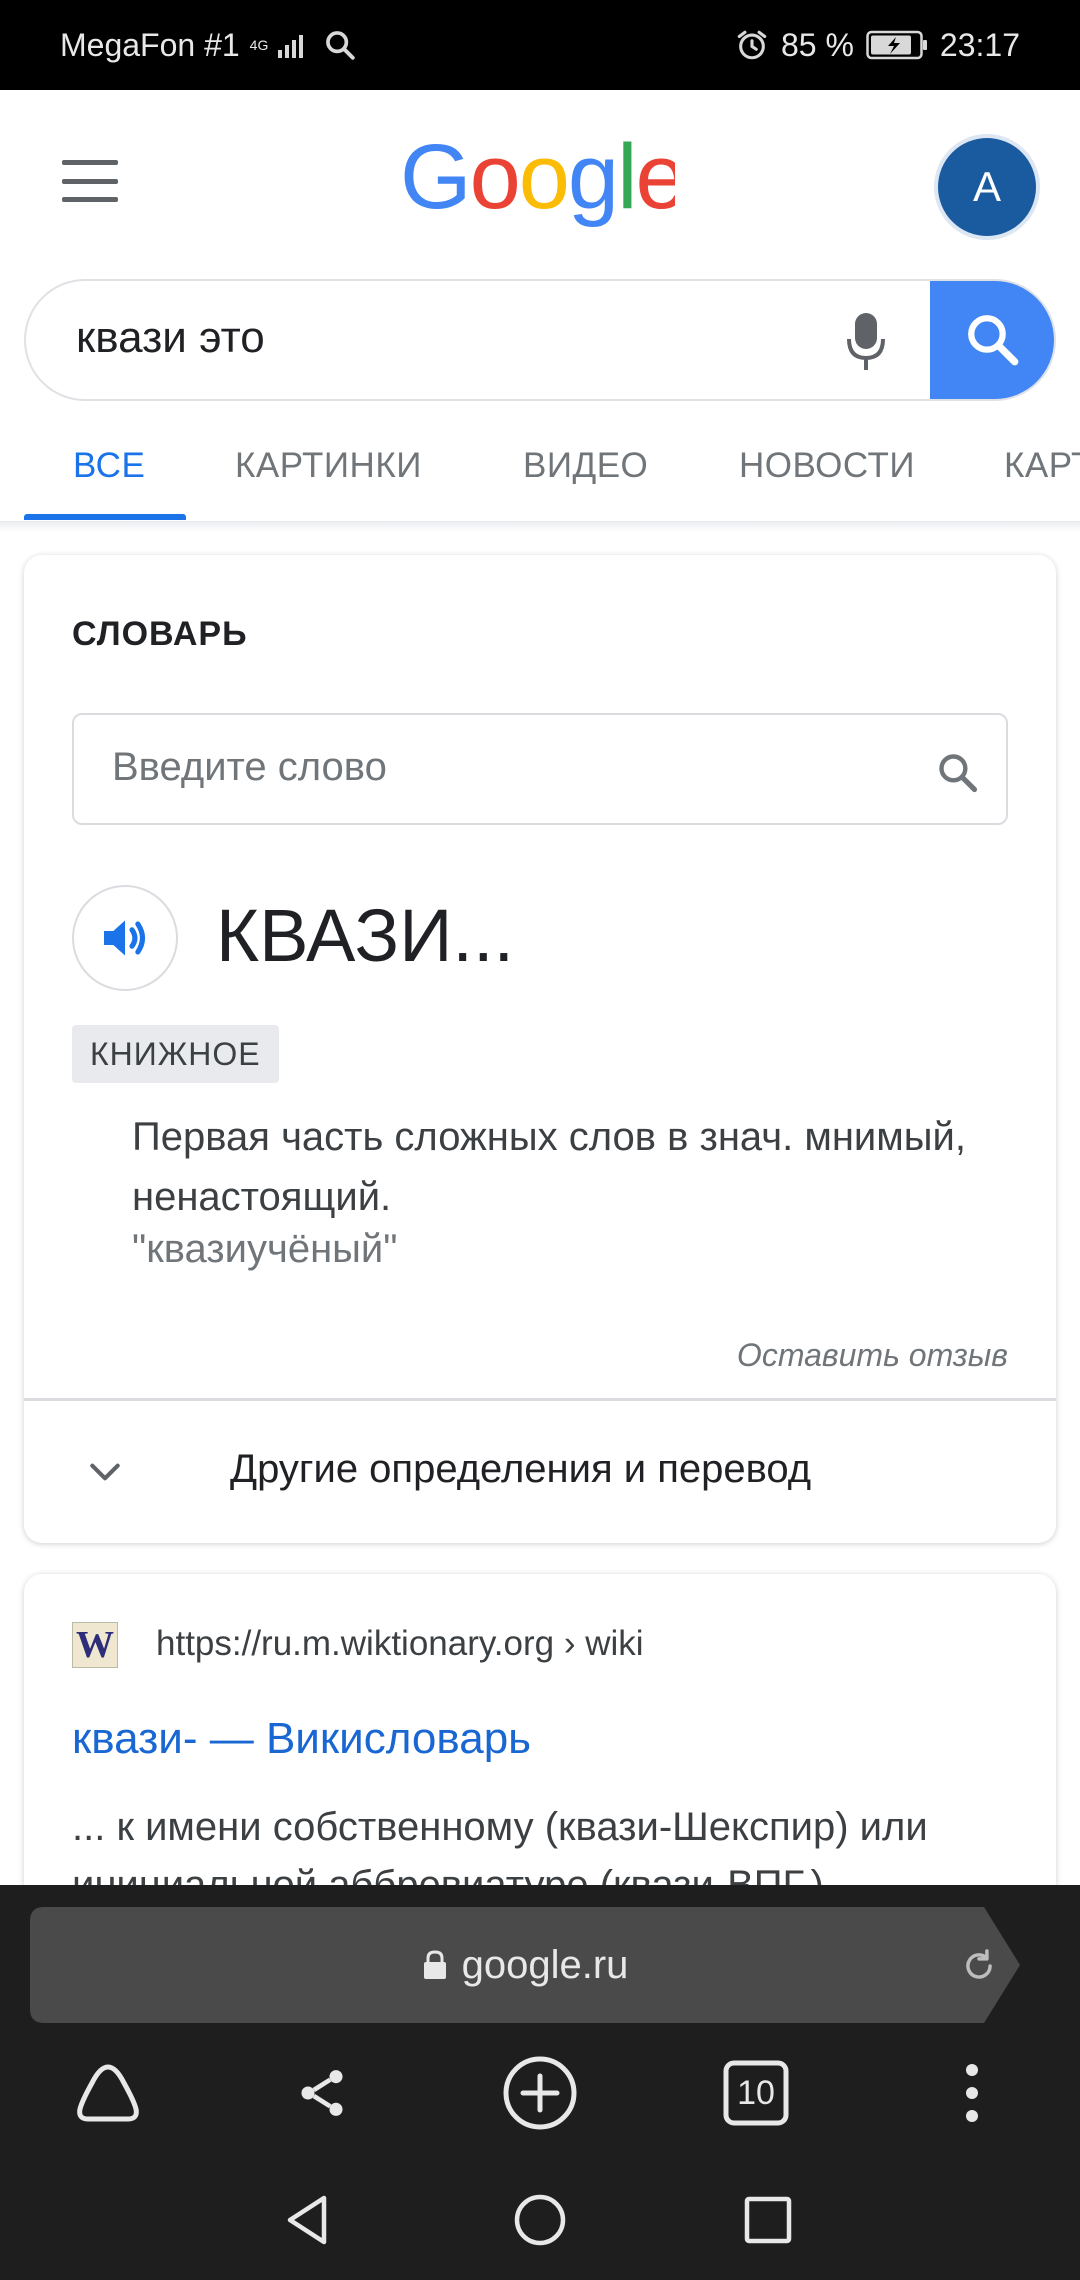  Describe the element at coordinates (979, 1966) in the screenshot. I see `reload-icon` at that location.